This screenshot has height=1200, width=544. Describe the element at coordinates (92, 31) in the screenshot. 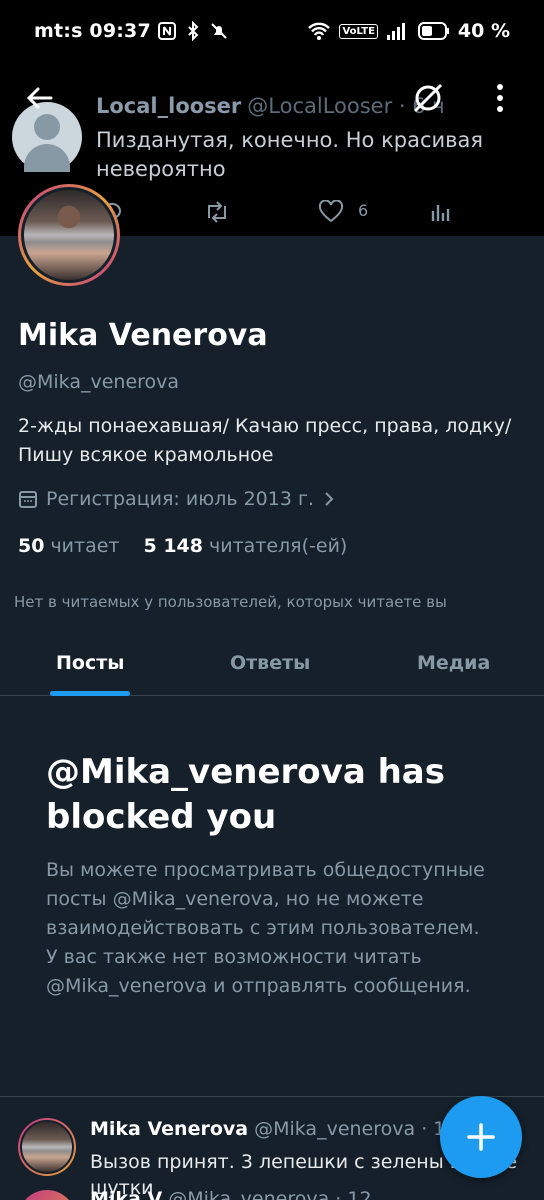

I see `status-time: mt:s 09:37` at that location.